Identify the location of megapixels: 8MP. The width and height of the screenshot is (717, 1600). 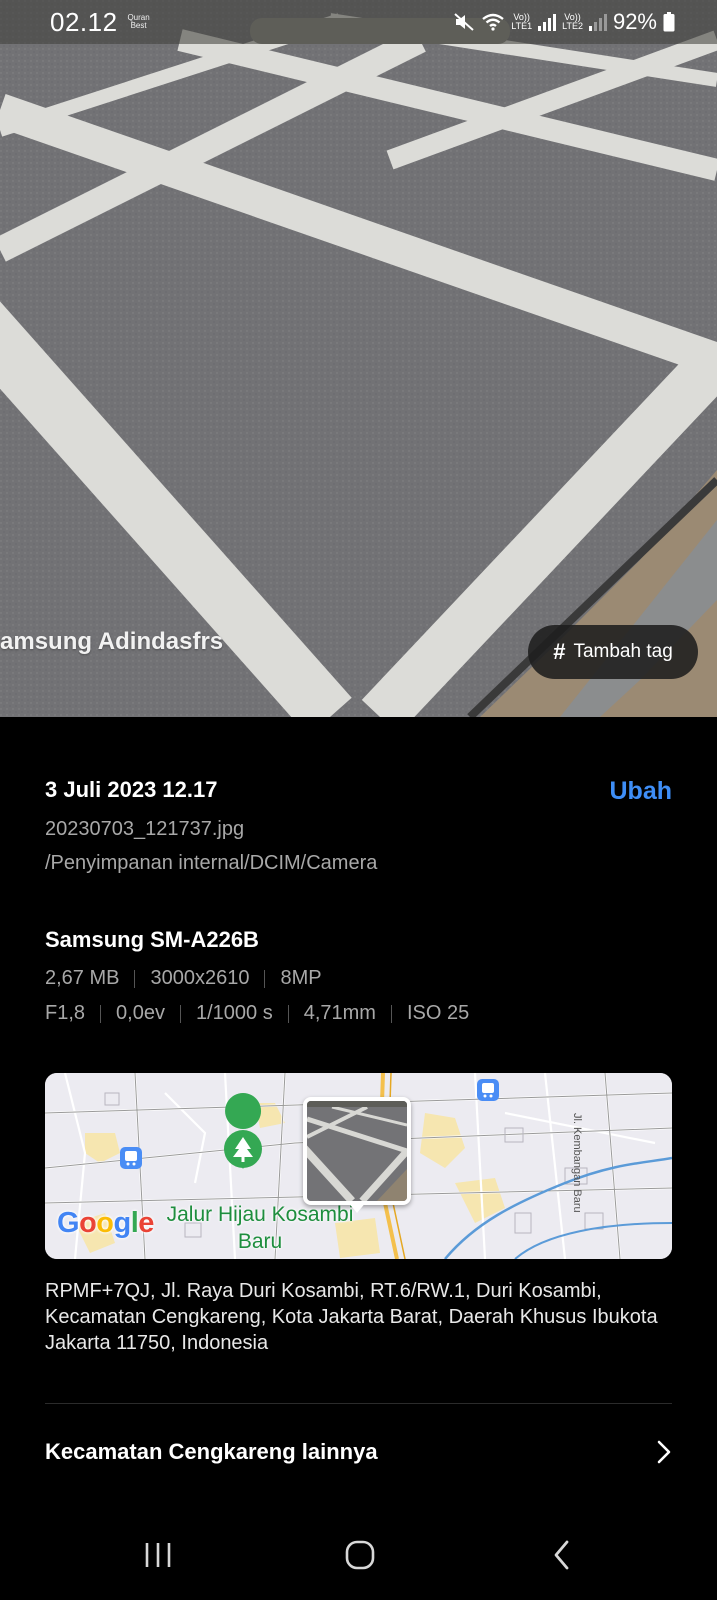
(301, 978).